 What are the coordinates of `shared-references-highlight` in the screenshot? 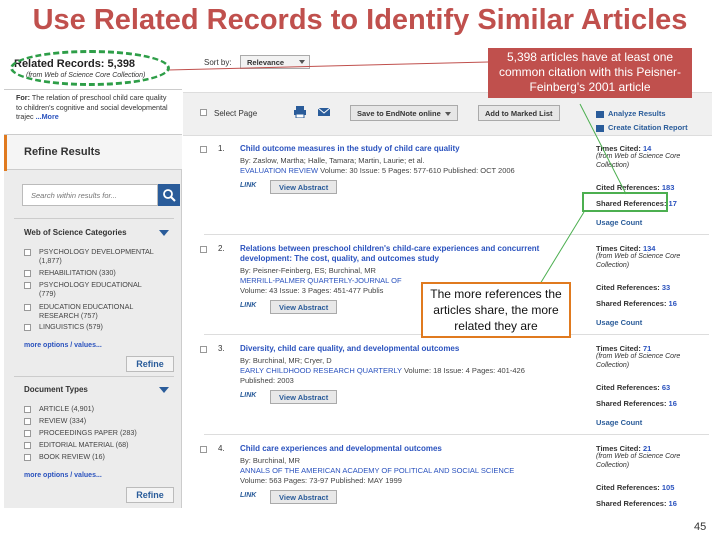 It's located at (625, 202).